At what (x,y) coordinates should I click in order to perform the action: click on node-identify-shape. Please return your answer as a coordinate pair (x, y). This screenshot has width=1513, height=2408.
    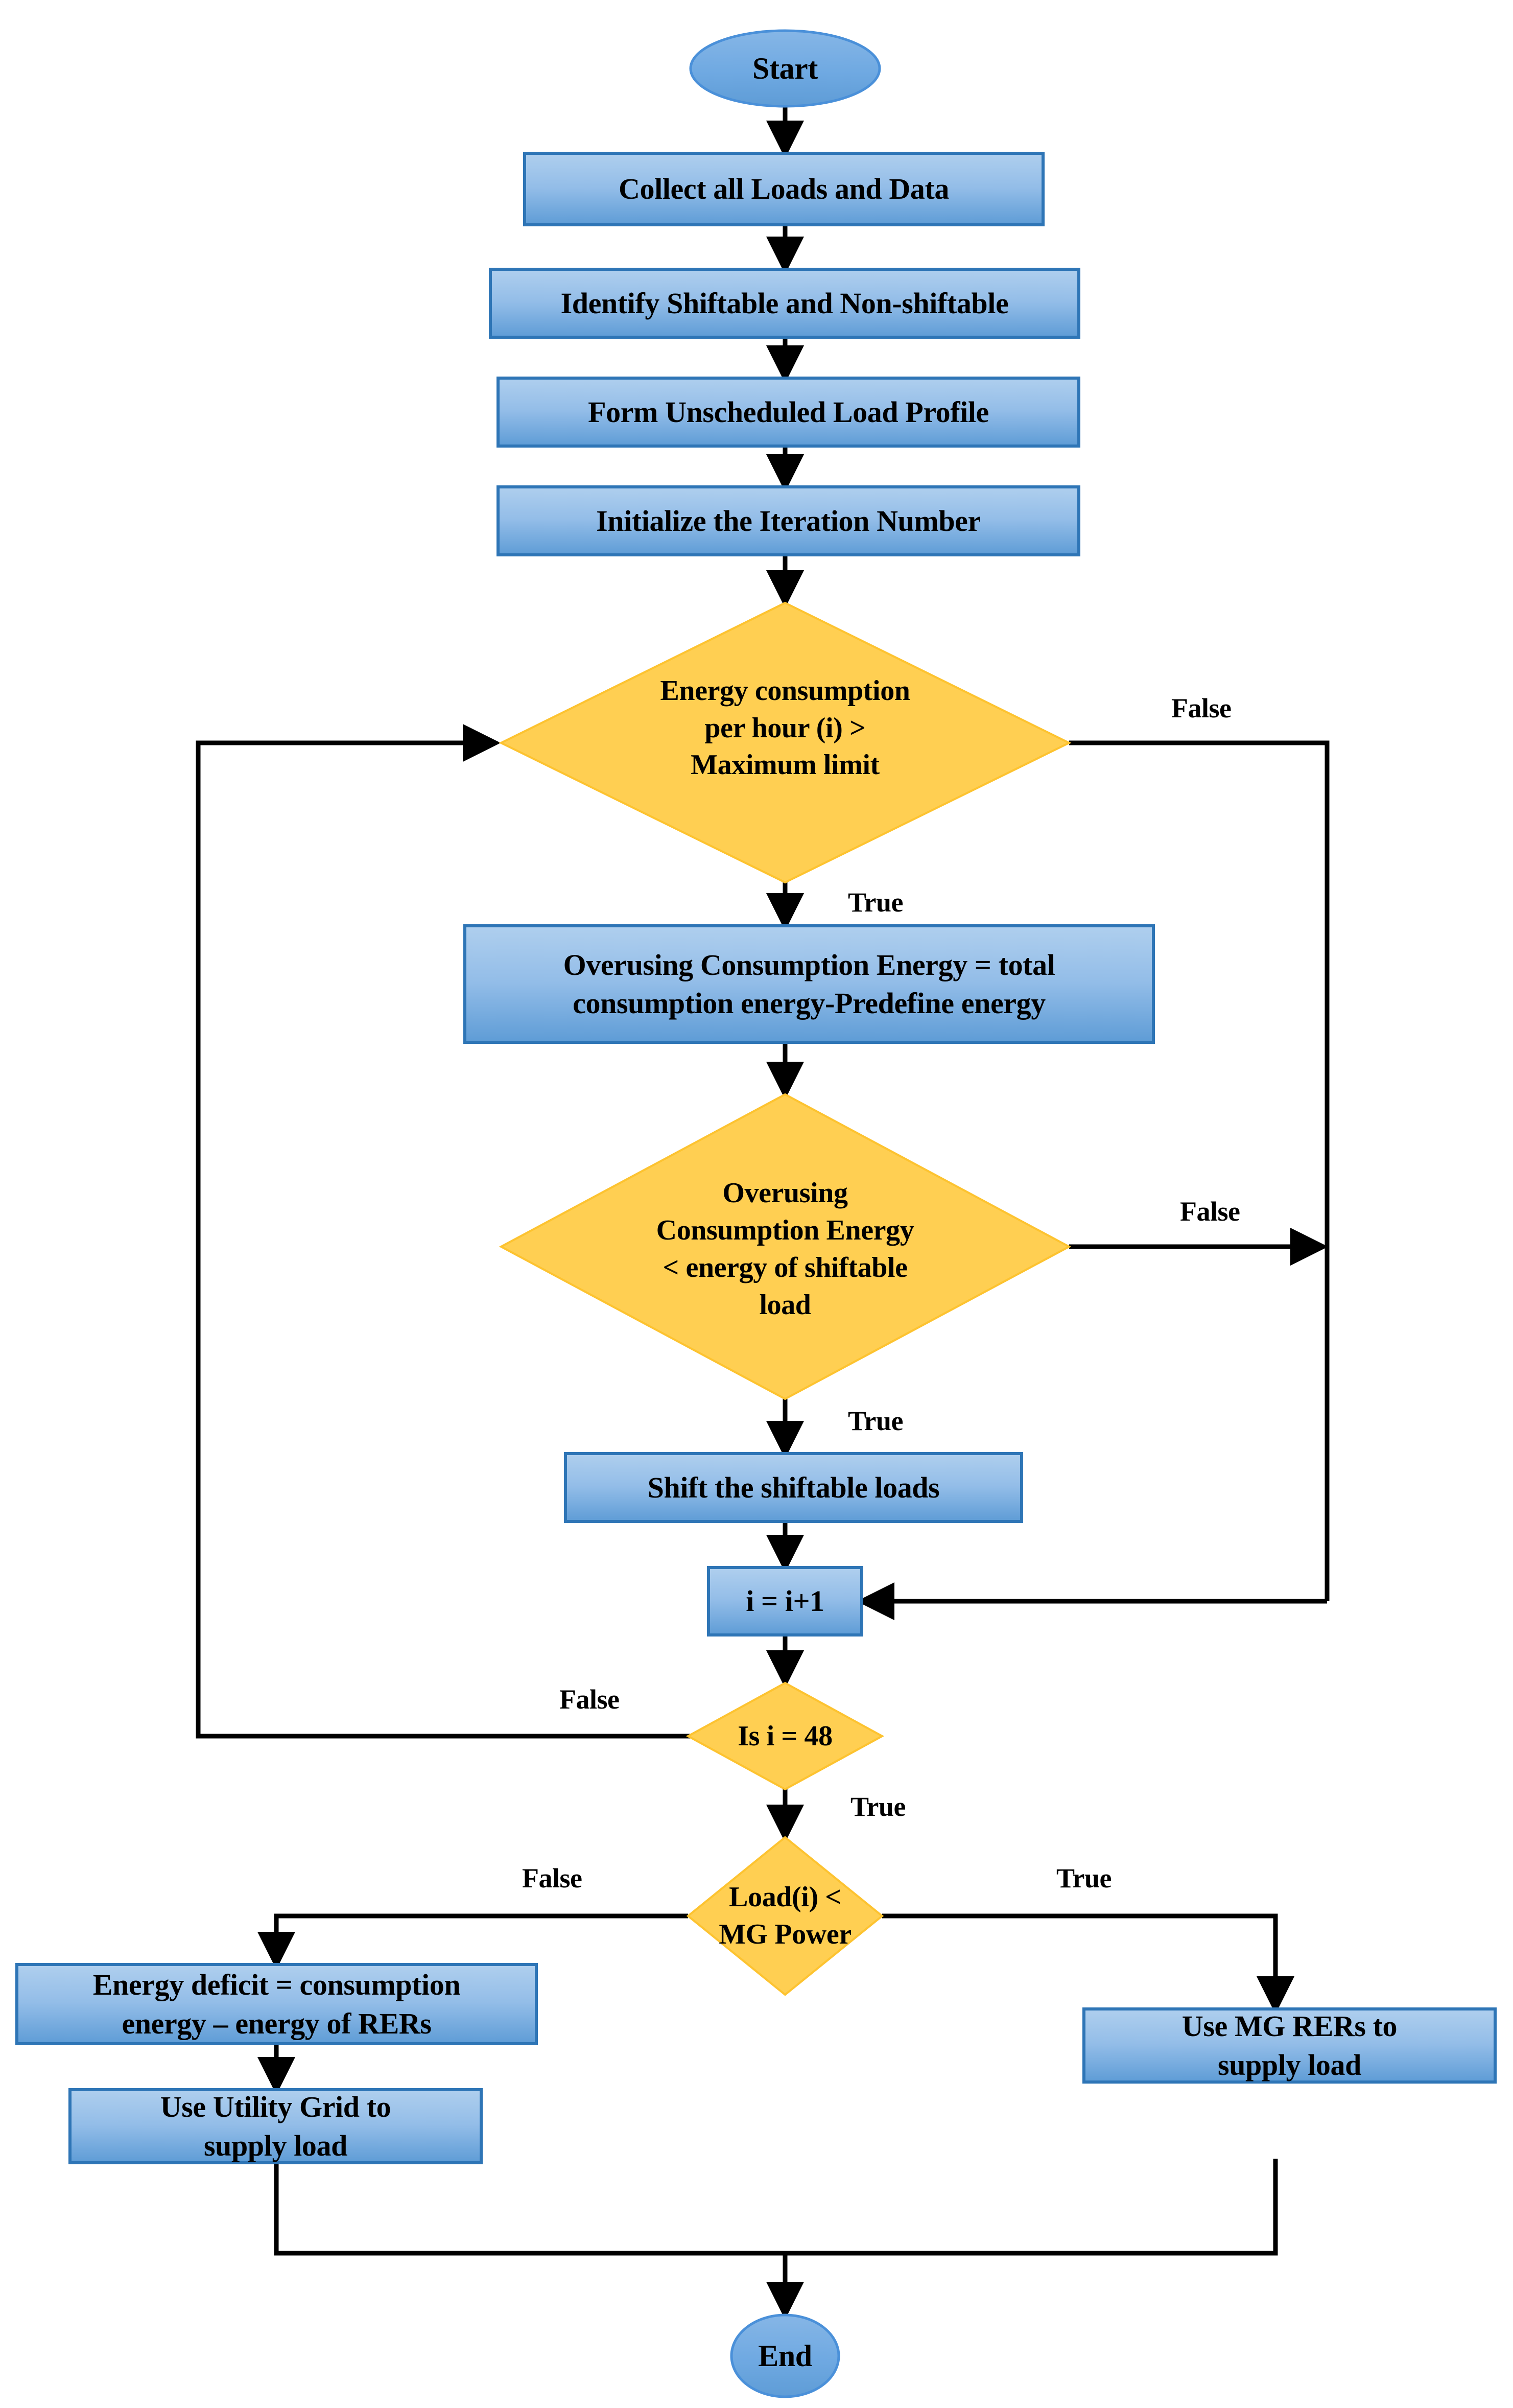
    Looking at the image, I should click on (784, 303).